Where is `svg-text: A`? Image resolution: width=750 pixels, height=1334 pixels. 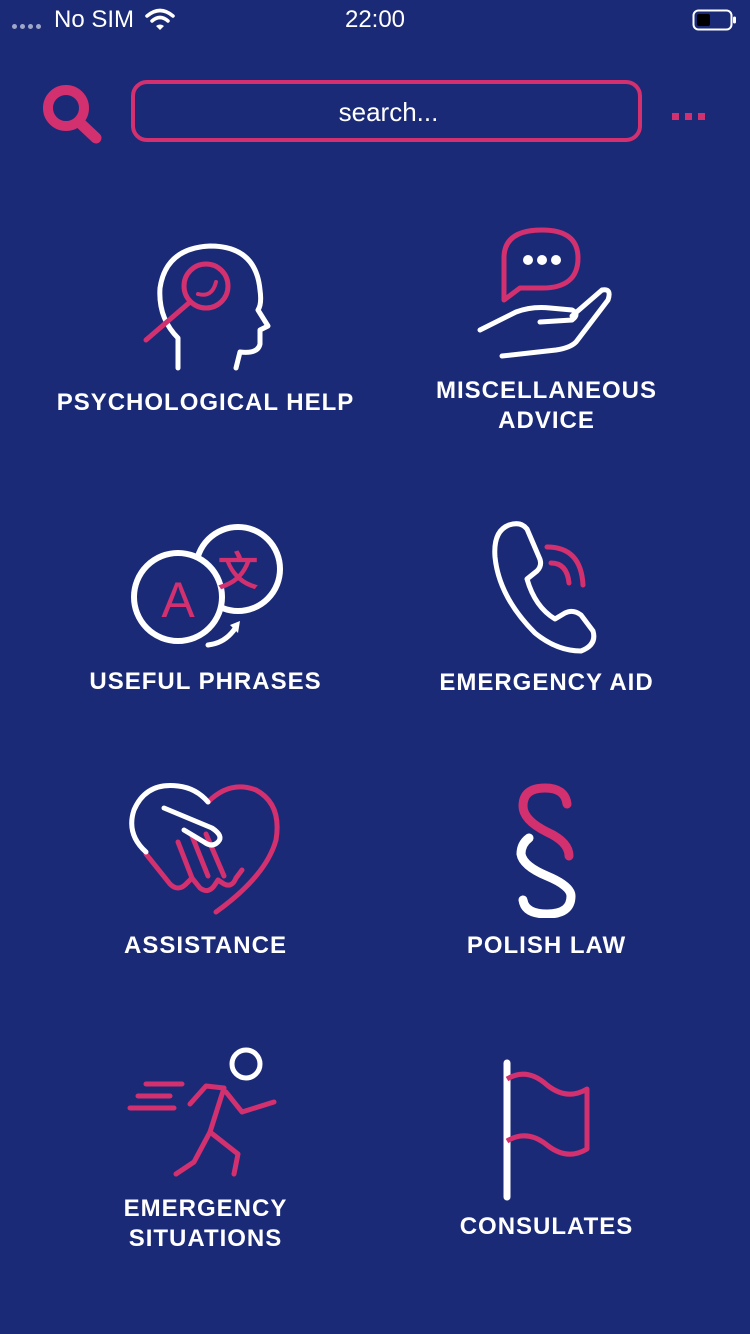 svg-text: A is located at coordinates (178, 600).